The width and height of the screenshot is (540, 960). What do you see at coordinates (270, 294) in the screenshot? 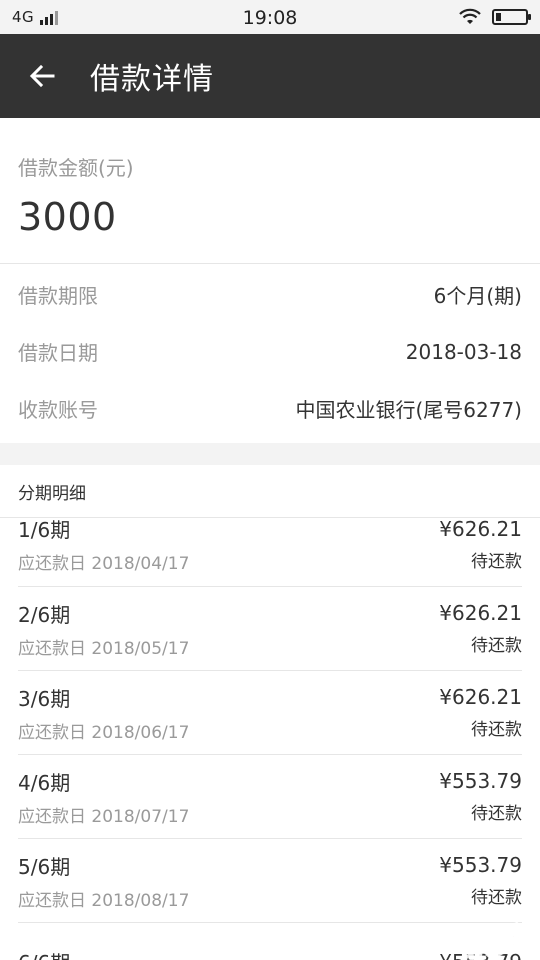
I see `loan-term-row: 借款期限 6个月(期)` at bounding box center [270, 294].